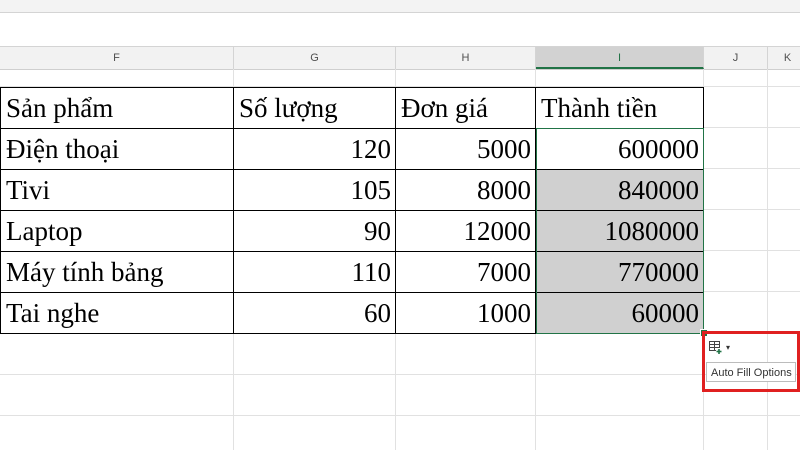 Image resolution: width=800 pixels, height=450 pixels. I want to click on column-header-bar: F G H I J K, so click(400, 58).